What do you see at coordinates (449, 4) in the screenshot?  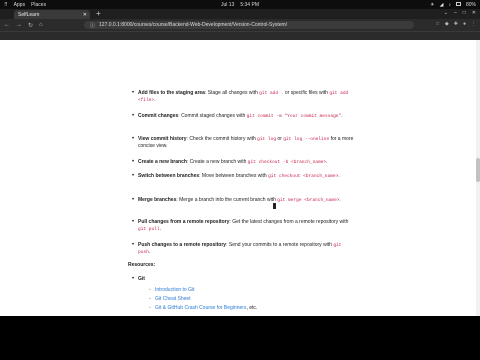 I see `volume-icon: ♪` at bounding box center [449, 4].